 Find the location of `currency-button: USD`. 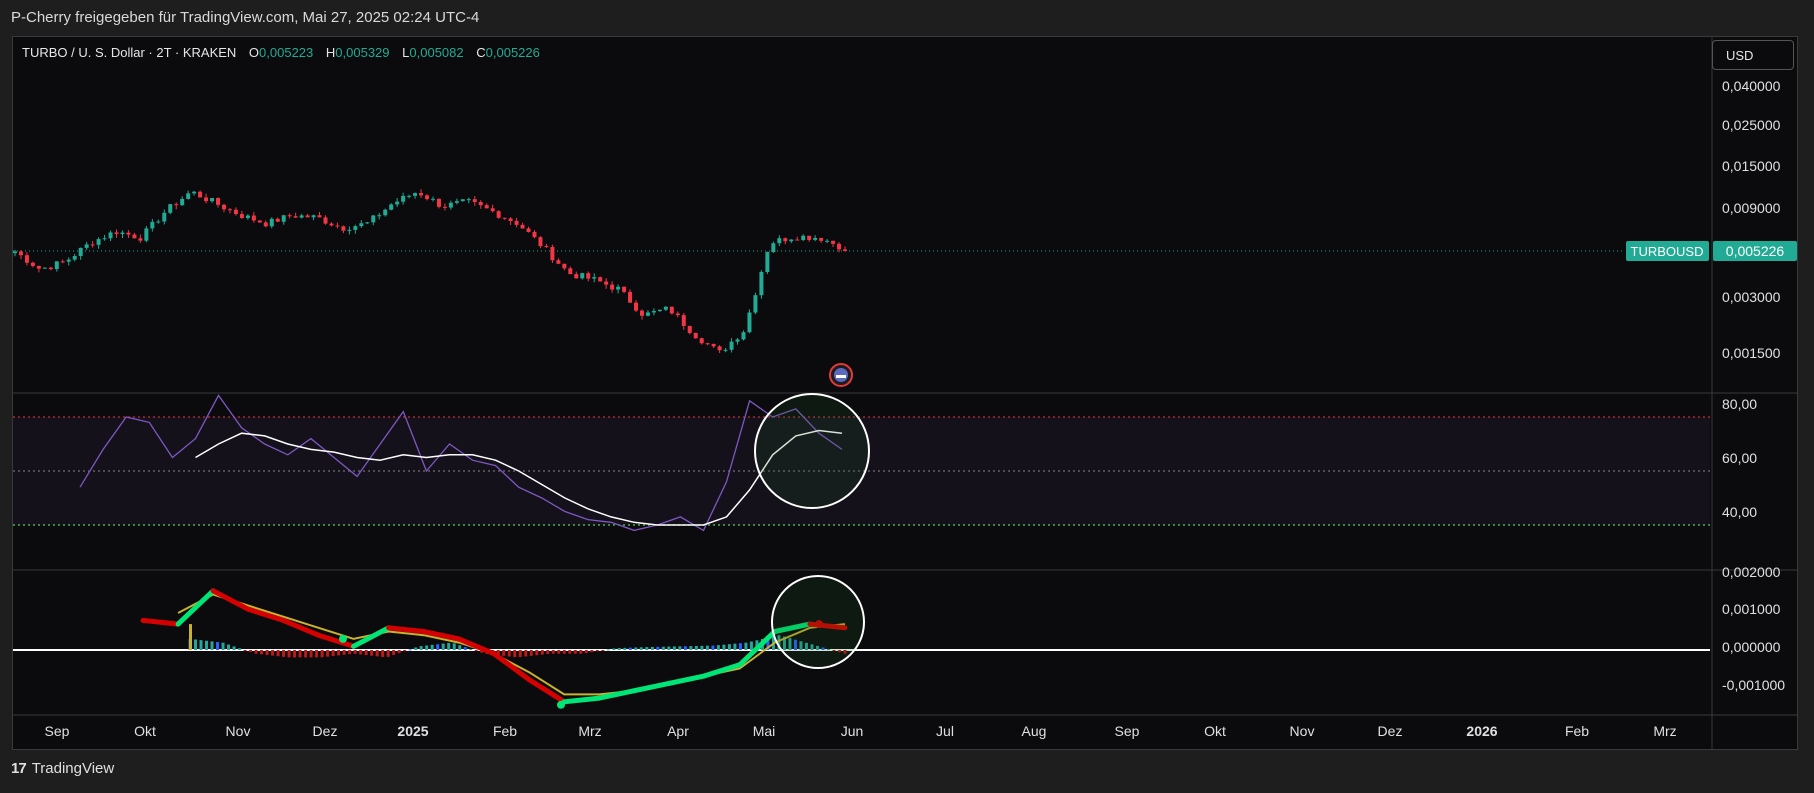

currency-button: USD is located at coordinates (1753, 55).